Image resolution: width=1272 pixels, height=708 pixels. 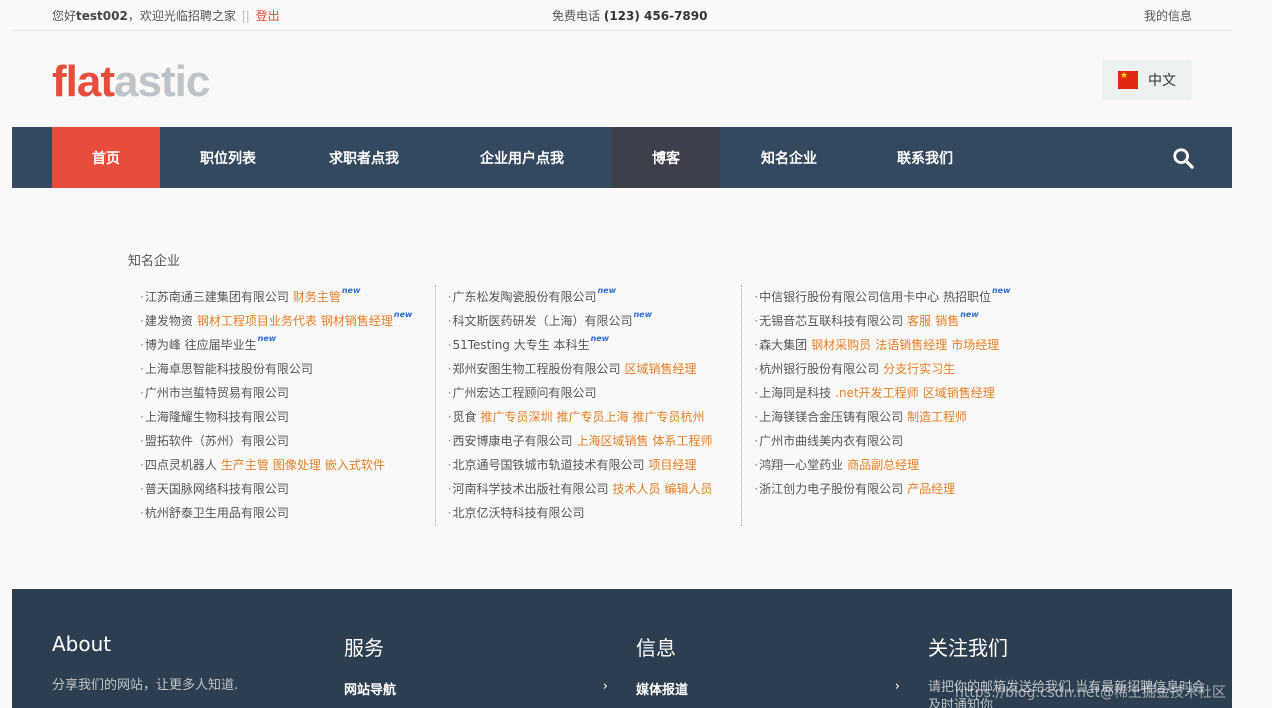 I want to click on company-name-link: 河南科学技术出版社有限公司, so click(x=530, y=489).